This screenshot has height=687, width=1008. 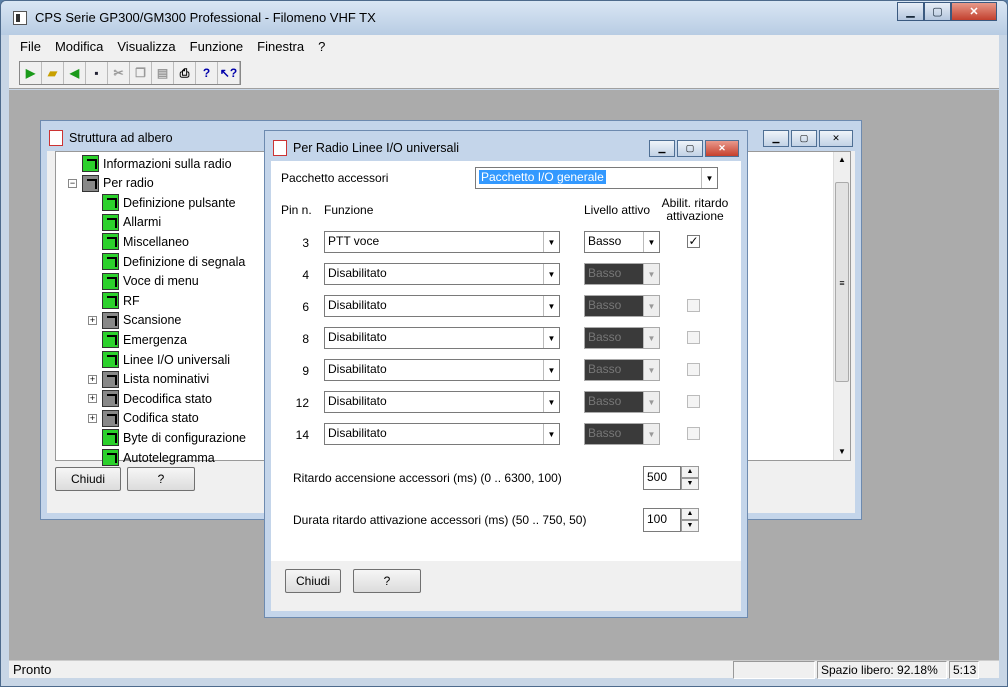 I want to click on menu-visualizza: Visualizza, so click(x=146, y=46).